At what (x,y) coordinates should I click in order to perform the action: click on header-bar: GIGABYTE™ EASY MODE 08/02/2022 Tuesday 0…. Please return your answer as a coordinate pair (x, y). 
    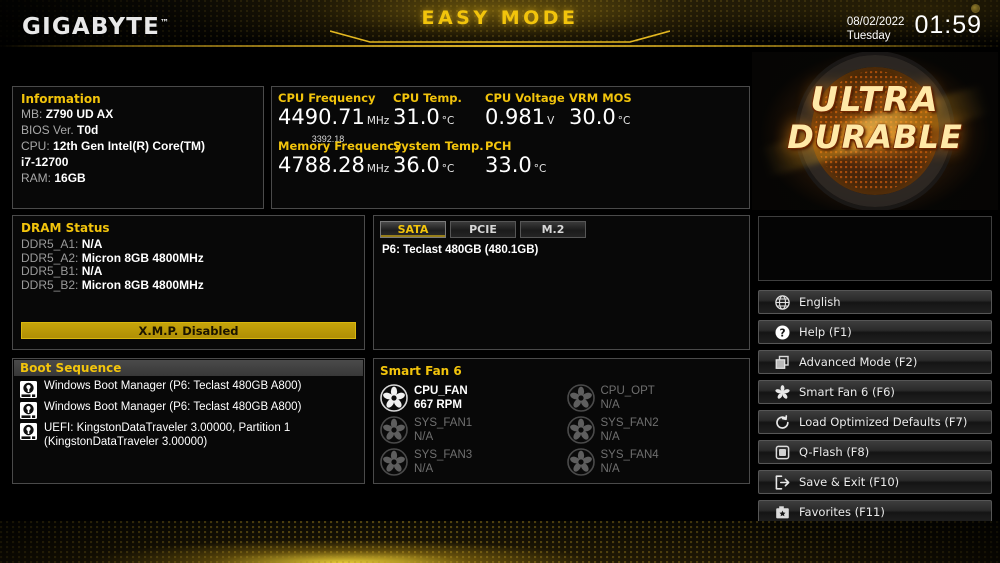
    Looking at the image, I should click on (500, 24).